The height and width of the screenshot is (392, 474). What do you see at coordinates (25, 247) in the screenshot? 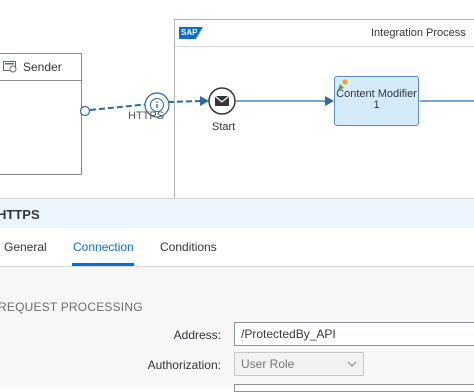
I see `tab-general: General` at bounding box center [25, 247].